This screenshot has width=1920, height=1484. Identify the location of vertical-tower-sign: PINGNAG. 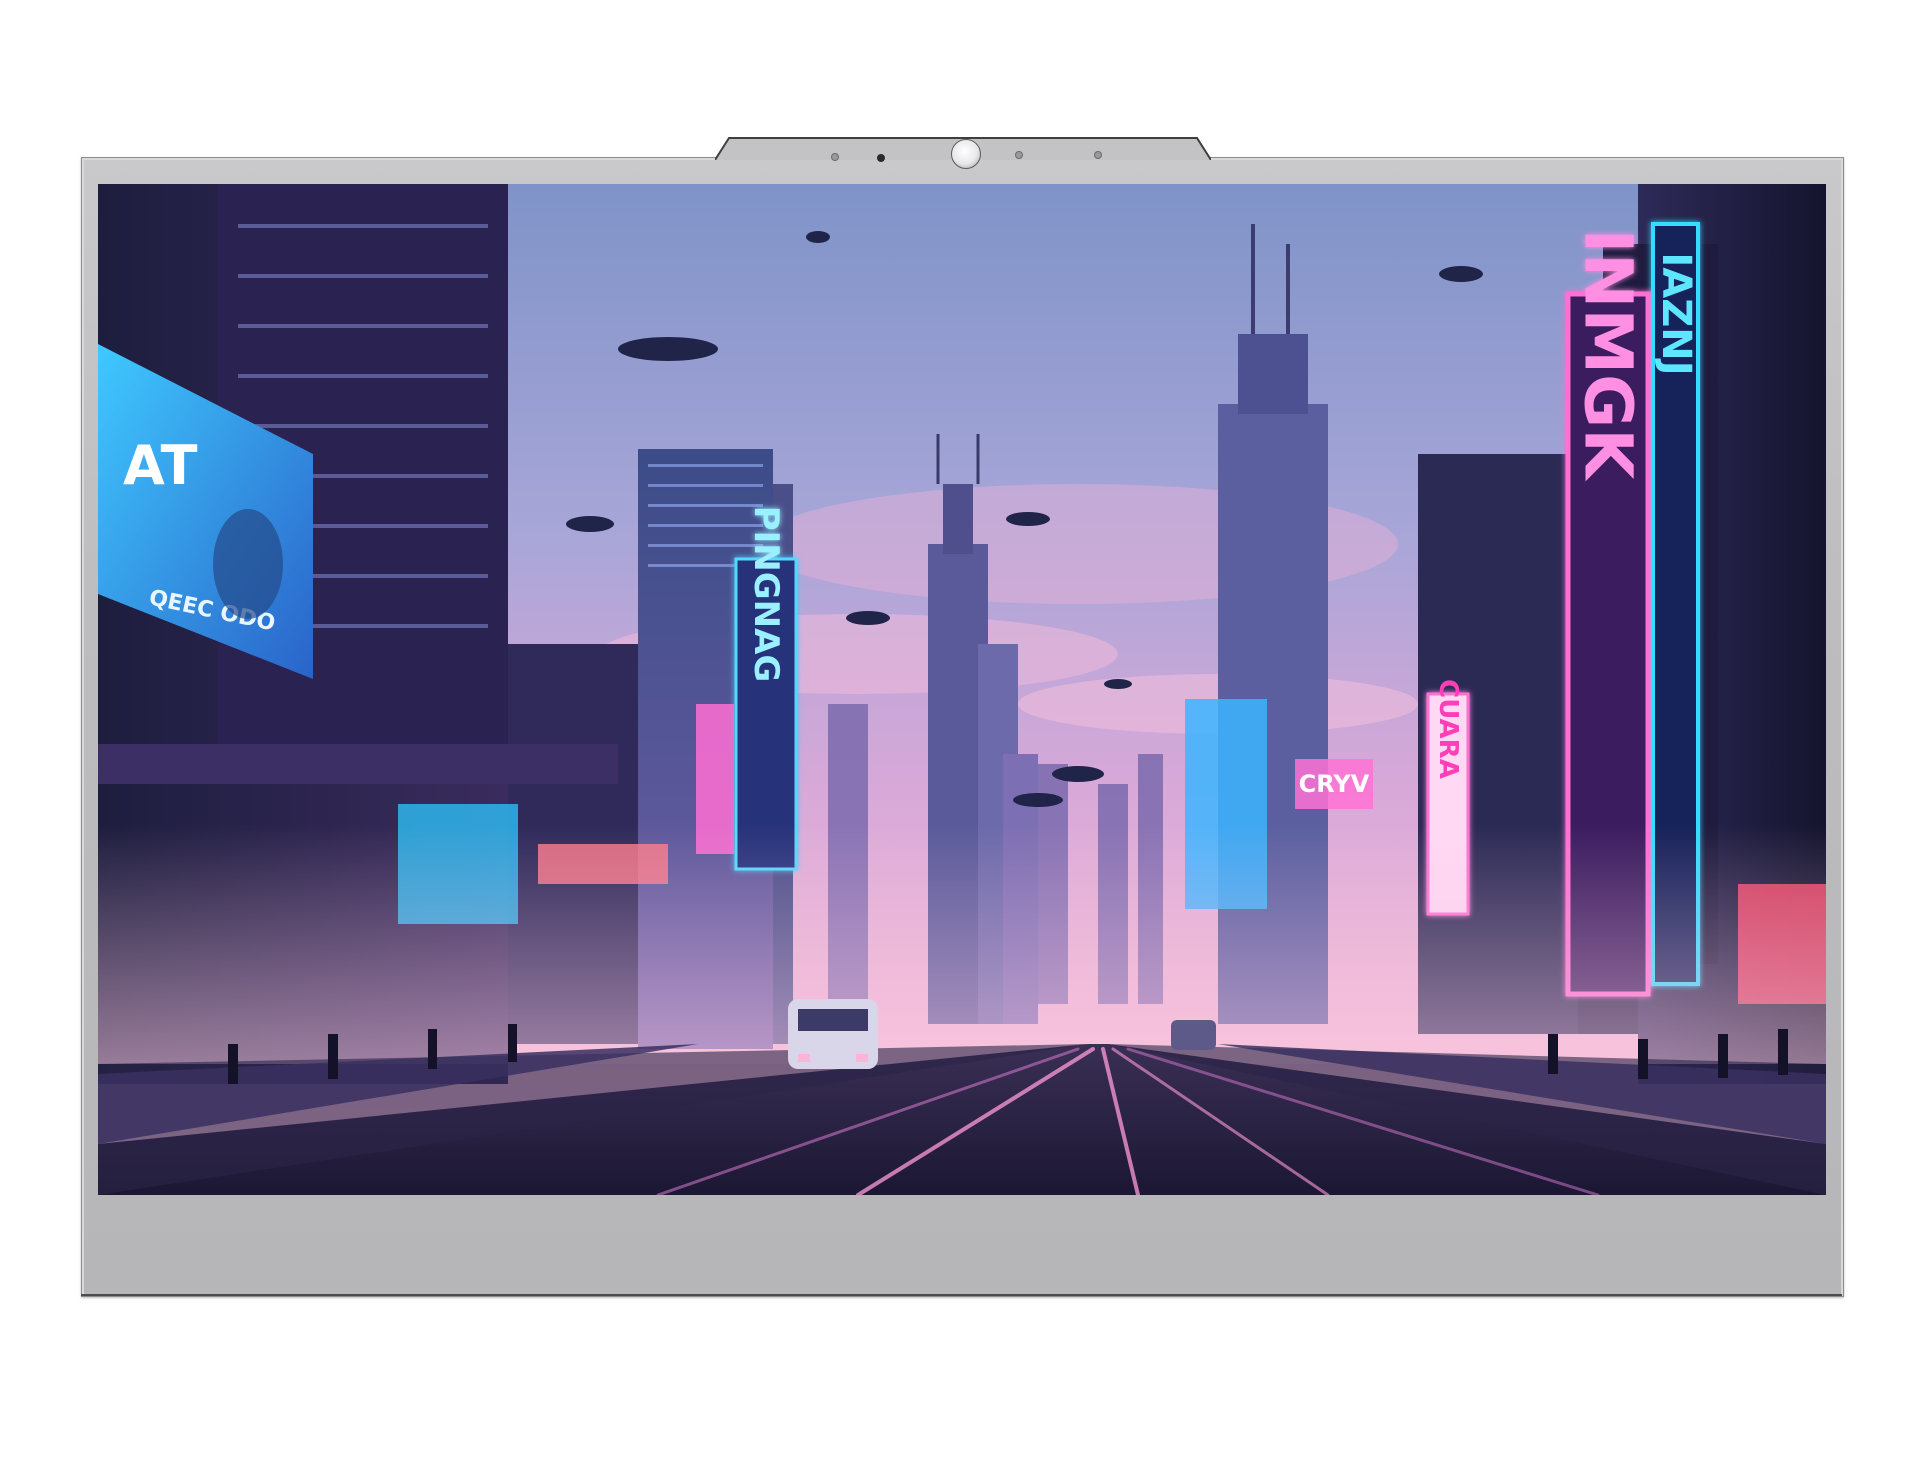
(766, 688).